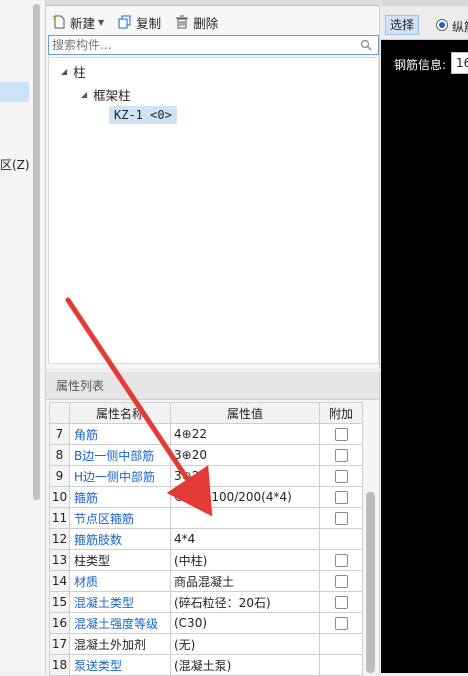  What do you see at coordinates (14, 92) in the screenshot?
I see `left-nav-selected-item` at bounding box center [14, 92].